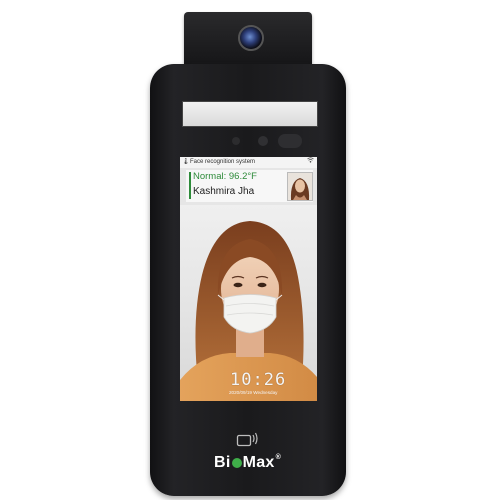 This screenshot has width=500, height=500. What do you see at coordinates (310, 162) in the screenshot?
I see `wifi-icon` at bounding box center [310, 162].